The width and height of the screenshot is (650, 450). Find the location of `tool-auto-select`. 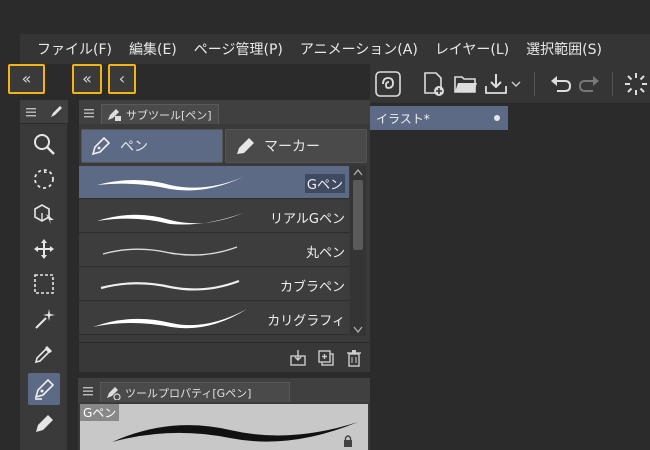

tool-auto-select is located at coordinates (44, 319).